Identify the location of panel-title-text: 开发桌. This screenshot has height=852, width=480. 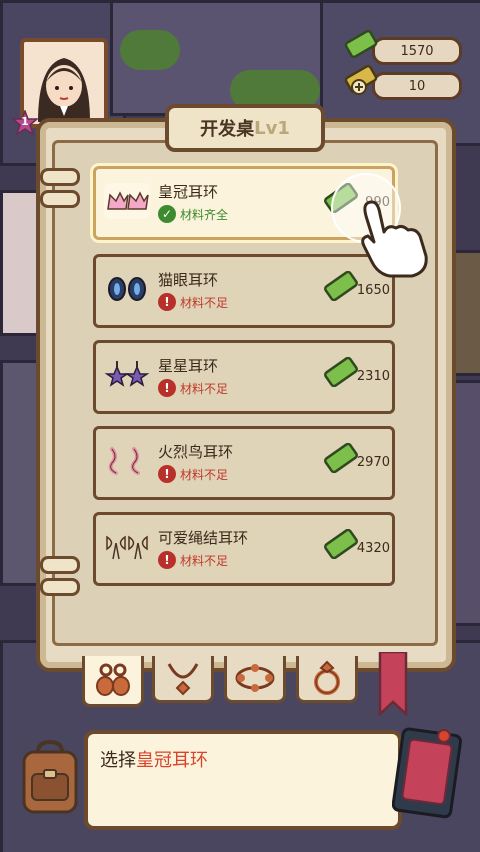
(227, 129).